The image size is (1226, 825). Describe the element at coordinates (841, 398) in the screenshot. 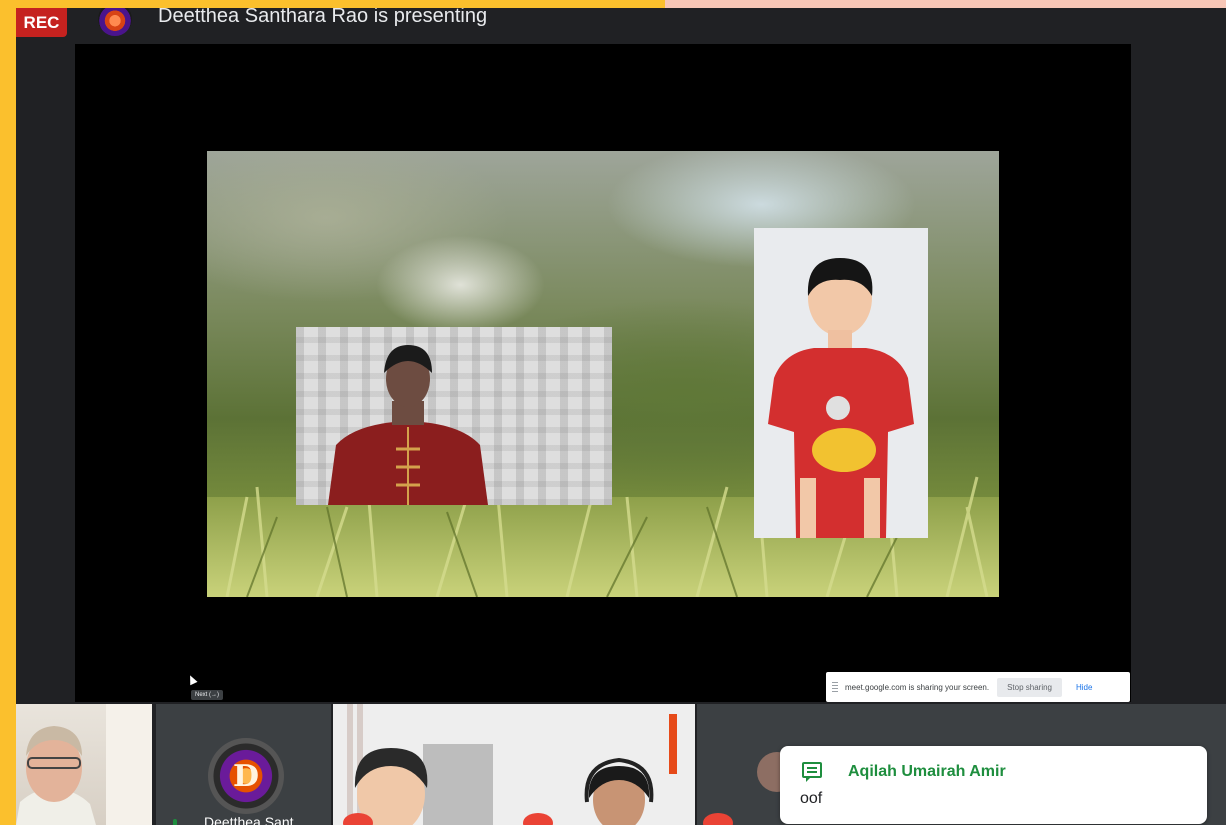

I see `student-figure-right` at that location.